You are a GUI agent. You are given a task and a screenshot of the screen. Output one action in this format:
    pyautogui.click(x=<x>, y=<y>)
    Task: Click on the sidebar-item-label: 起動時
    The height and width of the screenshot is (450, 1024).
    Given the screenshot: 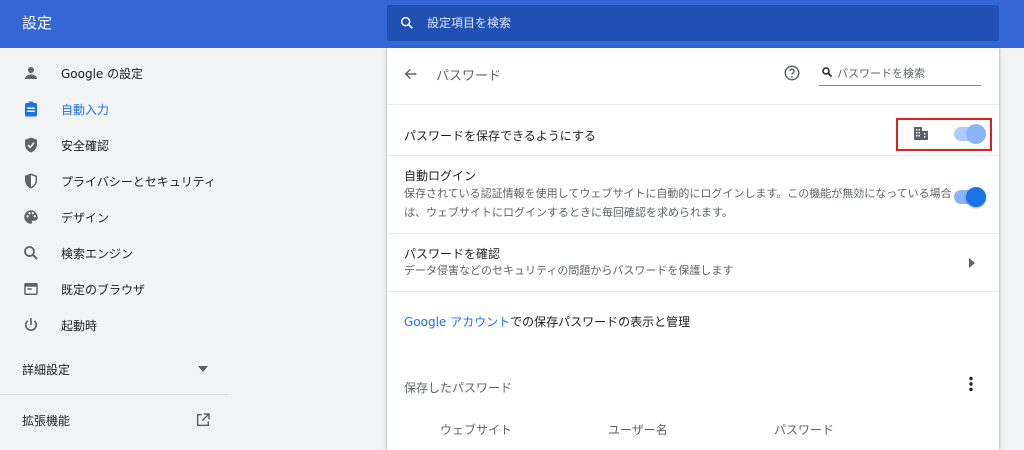 What is the action you would take?
    pyautogui.click(x=79, y=326)
    